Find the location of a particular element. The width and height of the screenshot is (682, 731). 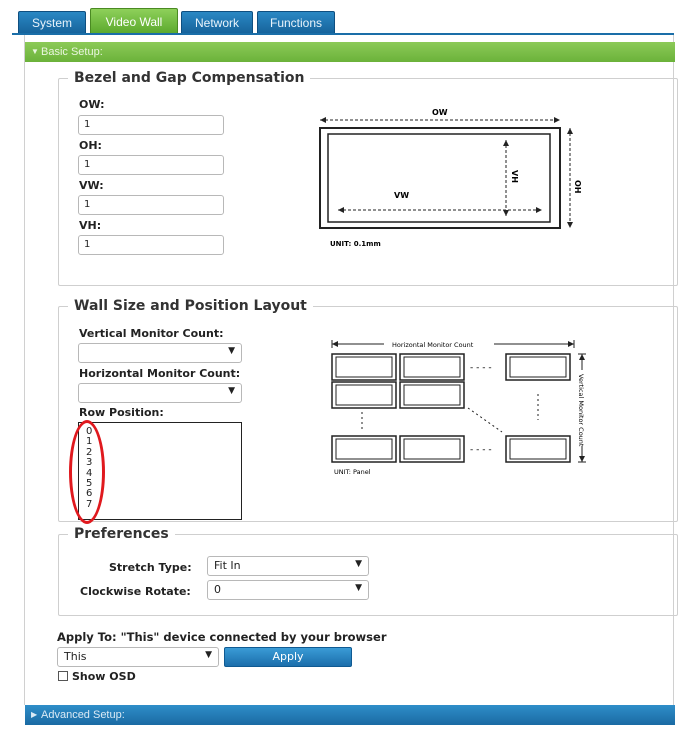

caret-right-icon: ▶ is located at coordinates (34, 714).